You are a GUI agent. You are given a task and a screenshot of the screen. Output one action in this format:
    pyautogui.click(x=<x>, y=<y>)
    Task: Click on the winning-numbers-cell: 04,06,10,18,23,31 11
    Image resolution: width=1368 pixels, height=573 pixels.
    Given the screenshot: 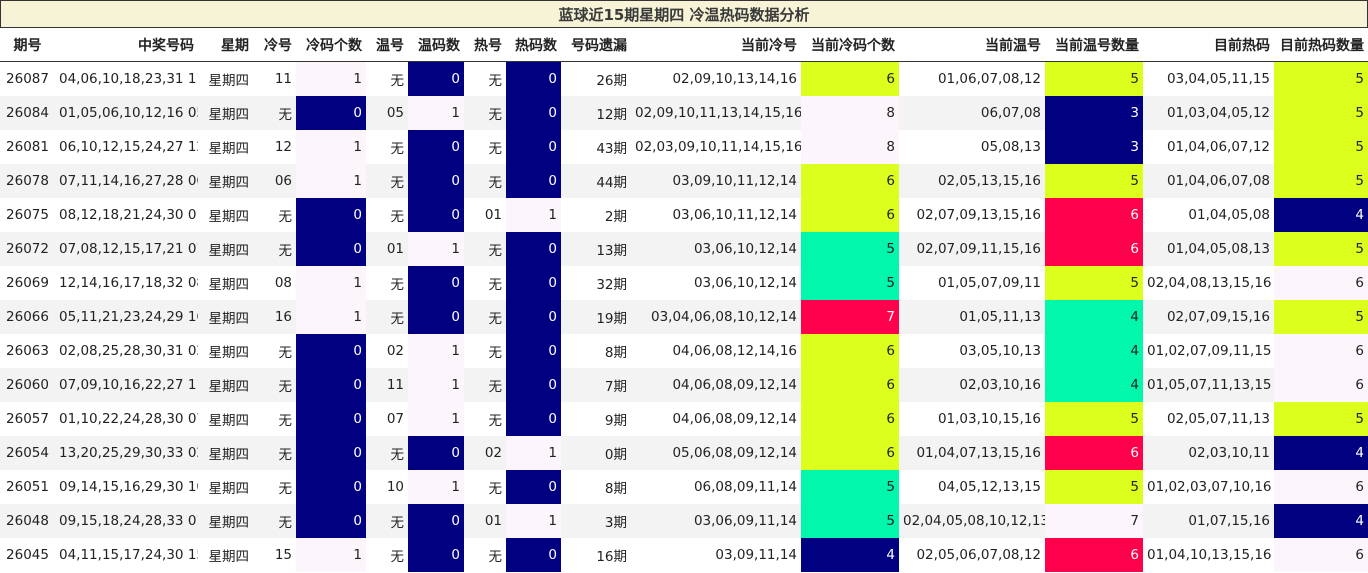 What is the action you would take?
    pyautogui.click(x=126, y=78)
    